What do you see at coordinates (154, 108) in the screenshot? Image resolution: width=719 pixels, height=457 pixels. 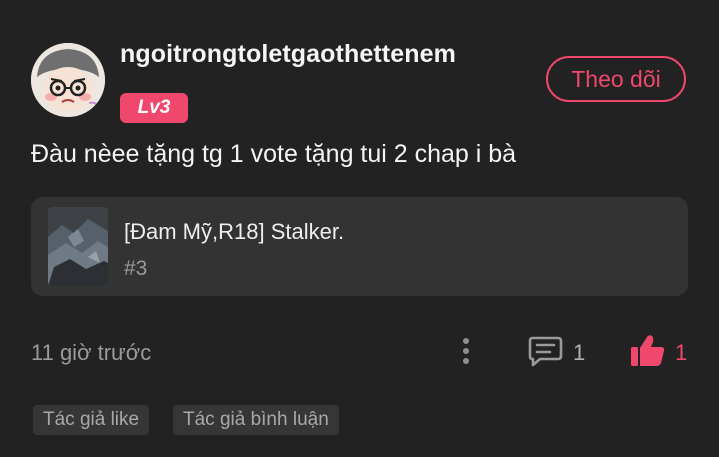 I see `level-badge: Lv3` at bounding box center [154, 108].